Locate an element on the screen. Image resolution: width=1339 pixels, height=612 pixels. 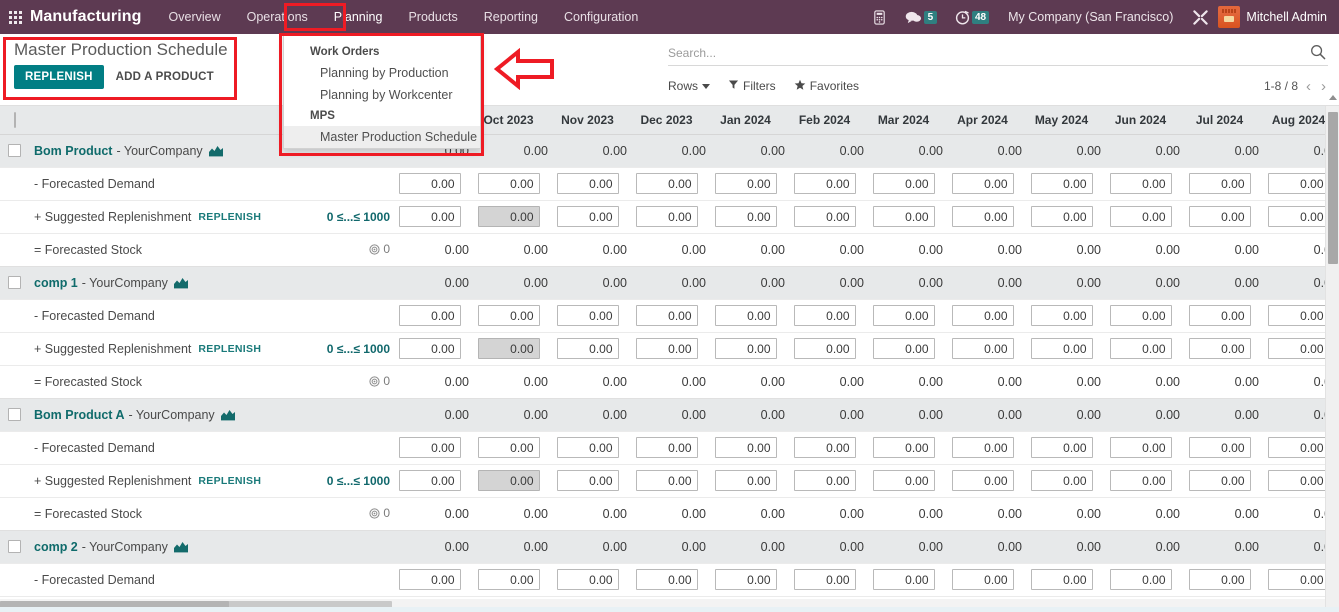
pager-previous-button: ‹ is located at coordinates (1308, 86).